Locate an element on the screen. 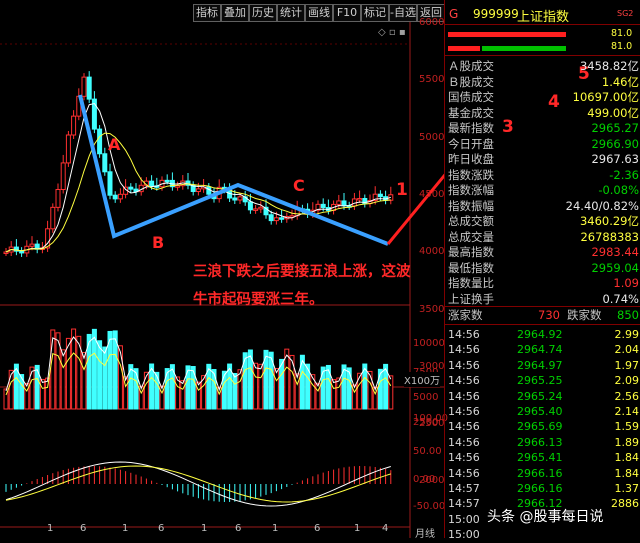 The height and width of the screenshot is (543, 640). x-tick: 4 is located at coordinates (385, 528).